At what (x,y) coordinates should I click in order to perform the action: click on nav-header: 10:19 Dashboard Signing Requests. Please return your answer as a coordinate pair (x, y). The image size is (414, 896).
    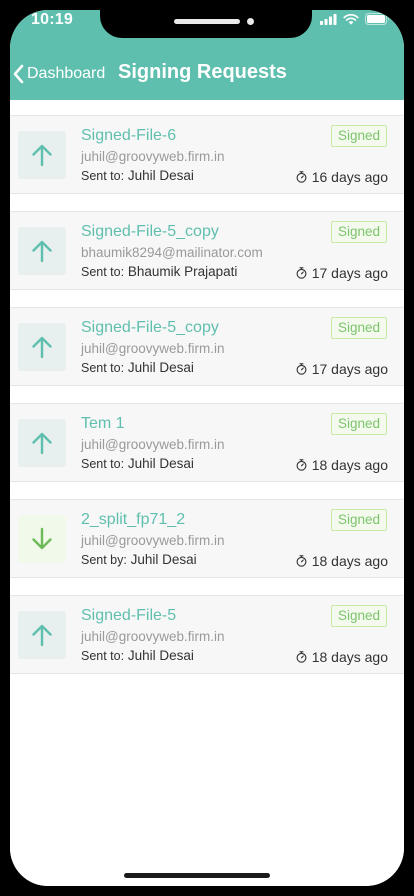
    Looking at the image, I should click on (207, 55).